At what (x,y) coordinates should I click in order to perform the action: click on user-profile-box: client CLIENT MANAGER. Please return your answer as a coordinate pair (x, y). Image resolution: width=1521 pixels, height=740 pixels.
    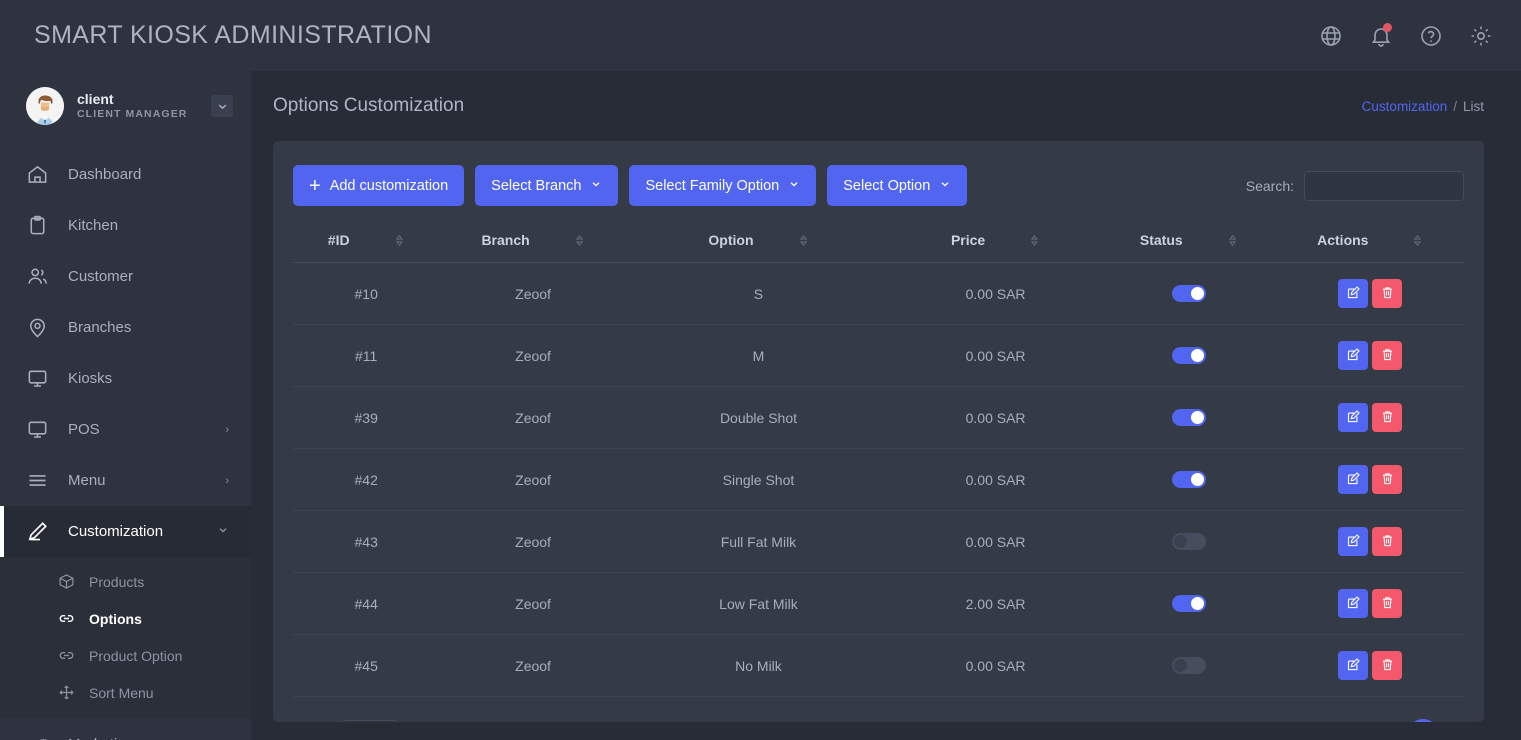
    Looking at the image, I should click on (125, 107).